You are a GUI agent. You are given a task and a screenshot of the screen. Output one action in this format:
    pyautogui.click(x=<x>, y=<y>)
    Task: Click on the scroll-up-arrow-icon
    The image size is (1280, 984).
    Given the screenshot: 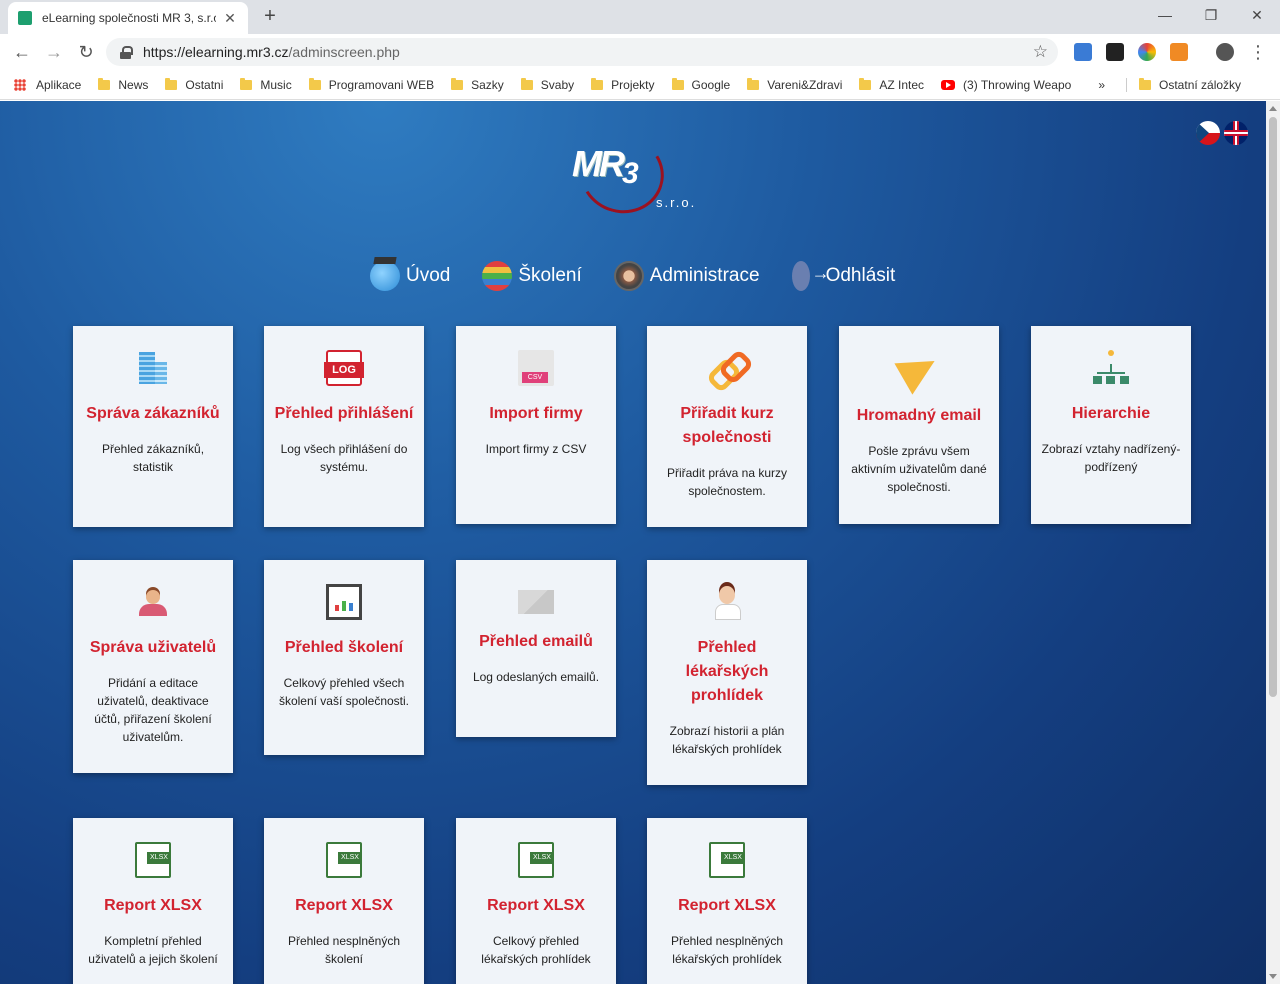 What is the action you would take?
    pyautogui.click(x=1273, y=108)
    